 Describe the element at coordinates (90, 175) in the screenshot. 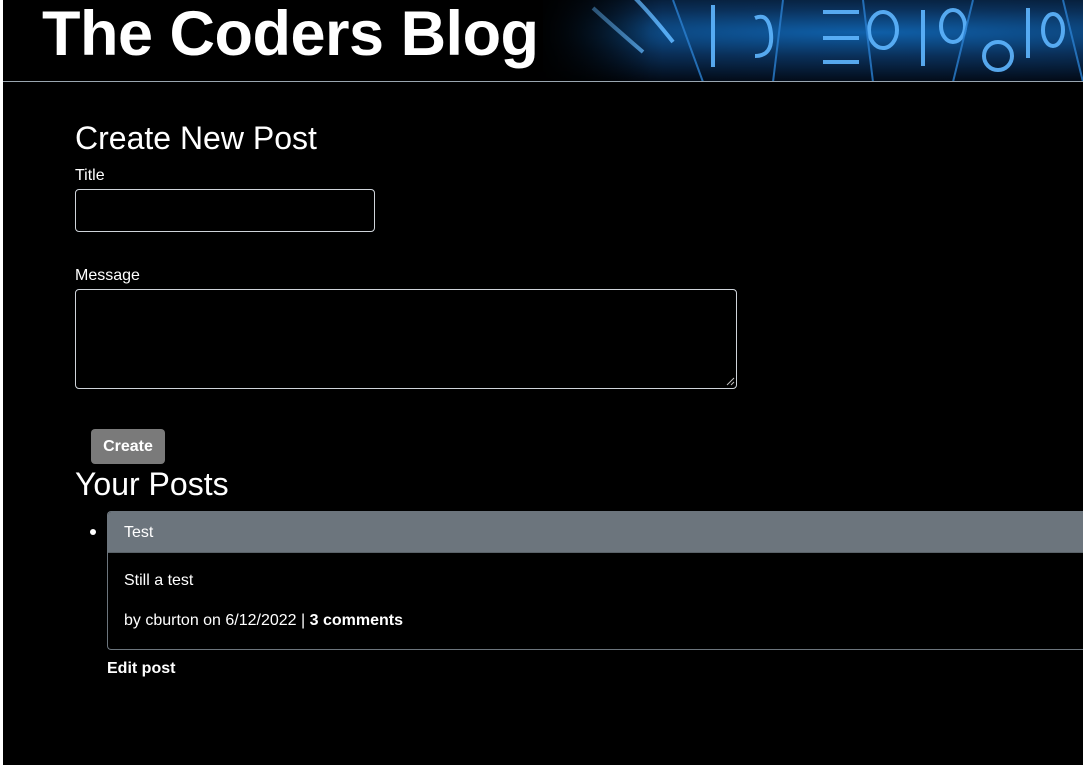

I see `title-label: Title` at that location.